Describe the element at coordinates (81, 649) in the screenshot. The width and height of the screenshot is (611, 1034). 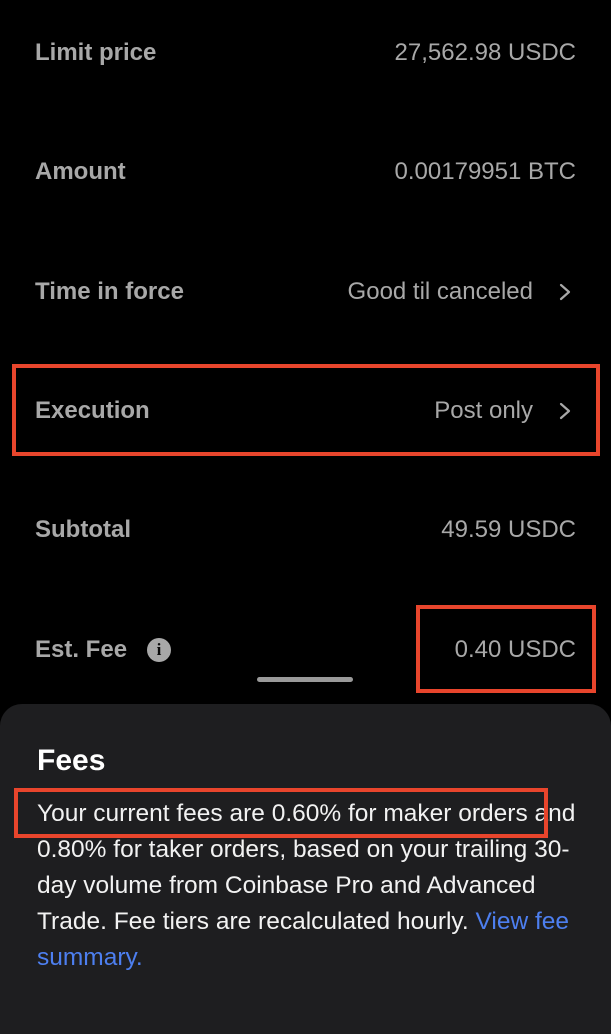
I see `est-fee-label: Est. Fee` at that location.